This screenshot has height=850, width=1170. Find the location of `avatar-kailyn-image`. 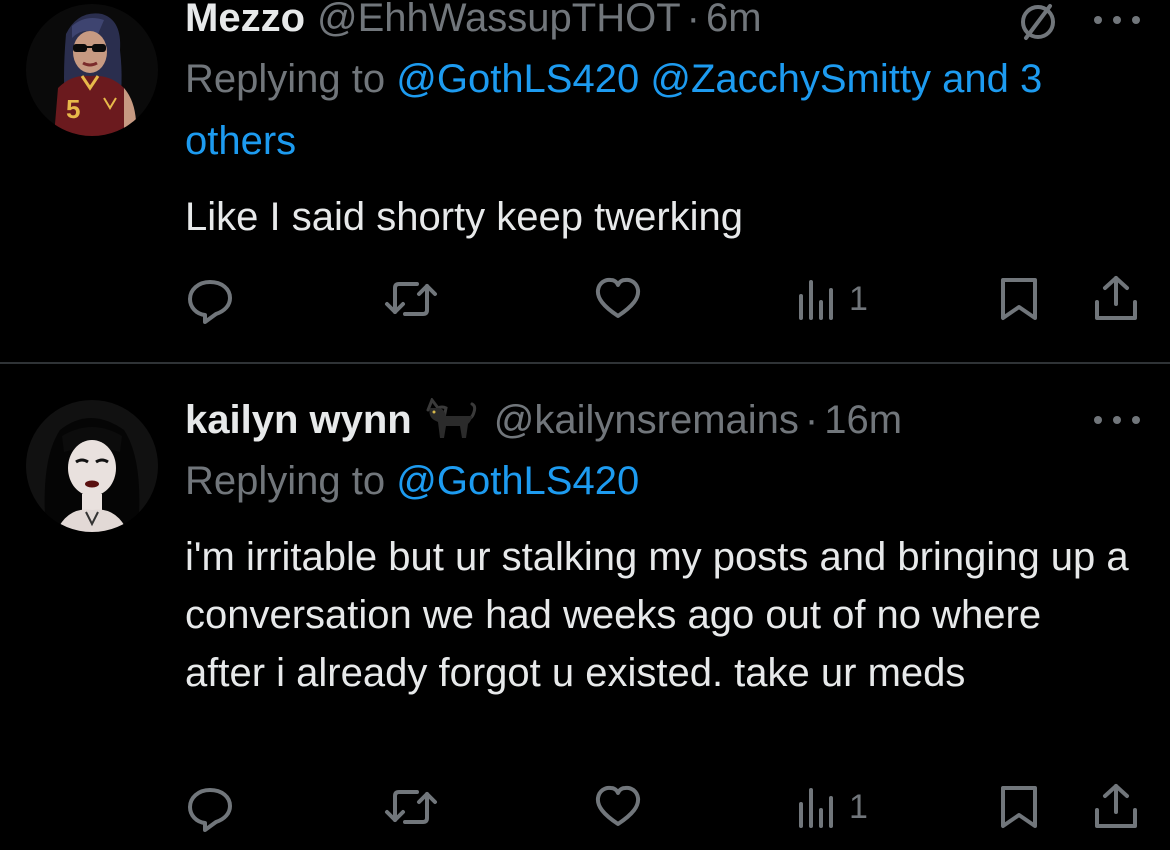

avatar-kailyn-image is located at coordinates (92, 466).